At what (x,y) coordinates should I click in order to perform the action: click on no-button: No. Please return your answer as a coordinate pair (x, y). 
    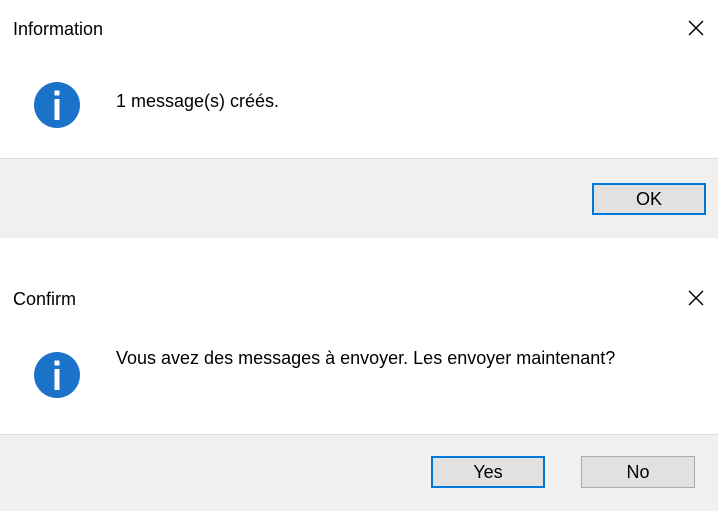
    Looking at the image, I should click on (638, 472).